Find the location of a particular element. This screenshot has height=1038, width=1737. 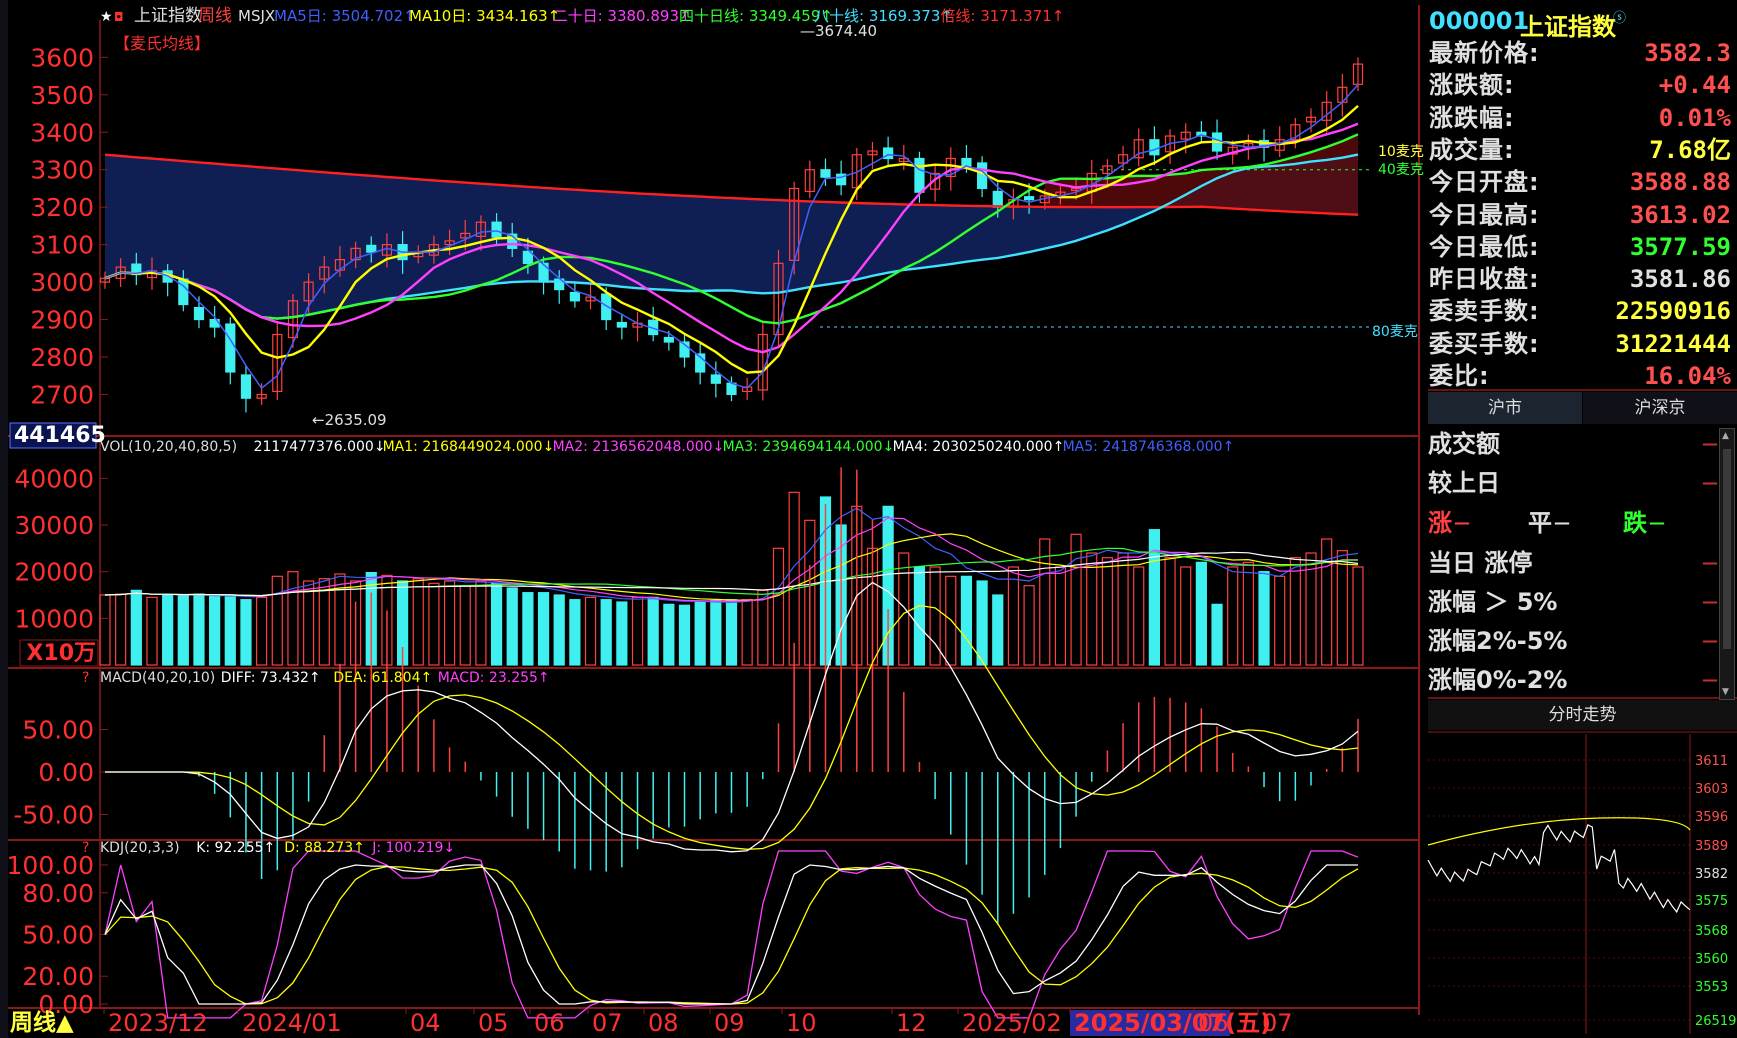

macd-header-3: MACD: 23.255↑ is located at coordinates (494, 678).